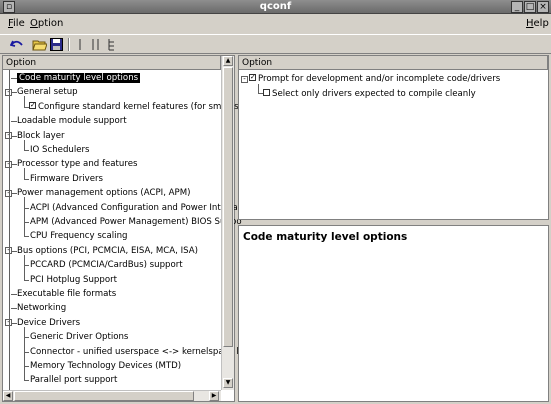 The image size is (551, 404). I want to click on tree-horizontal-scrollbar: ◀ ▶, so click(112, 395).